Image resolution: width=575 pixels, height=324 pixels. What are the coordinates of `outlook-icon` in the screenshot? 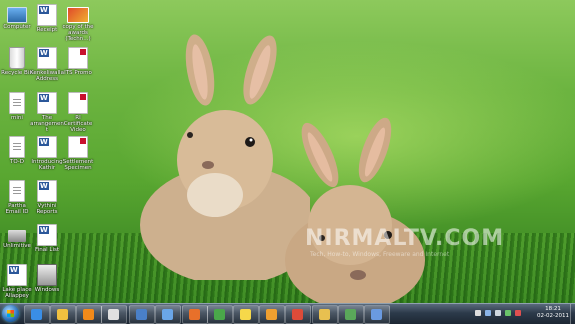 It's located at (271, 314).